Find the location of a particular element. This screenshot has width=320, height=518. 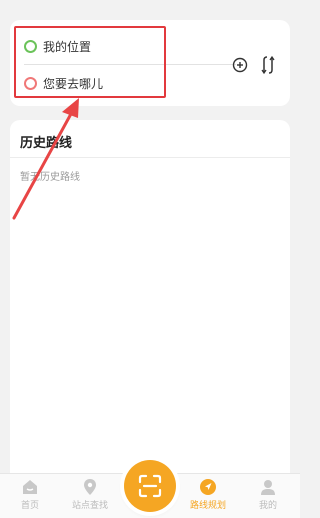

annotation-highlight-box is located at coordinates (90, 62).